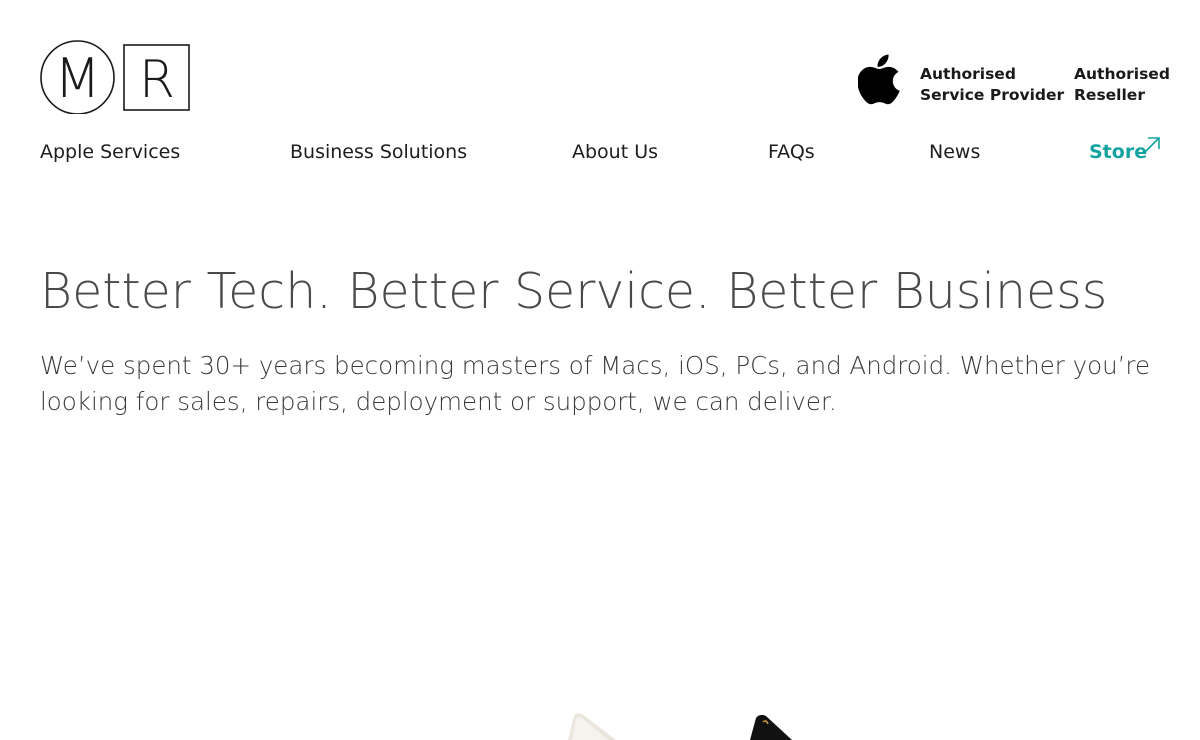 The width and height of the screenshot is (1200, 740). What do you see at coordinates (992, 85) in the screenshot?
I see `authorised-service-provider-badge: Authorised Service Provider` at bounding box center [992, 85].